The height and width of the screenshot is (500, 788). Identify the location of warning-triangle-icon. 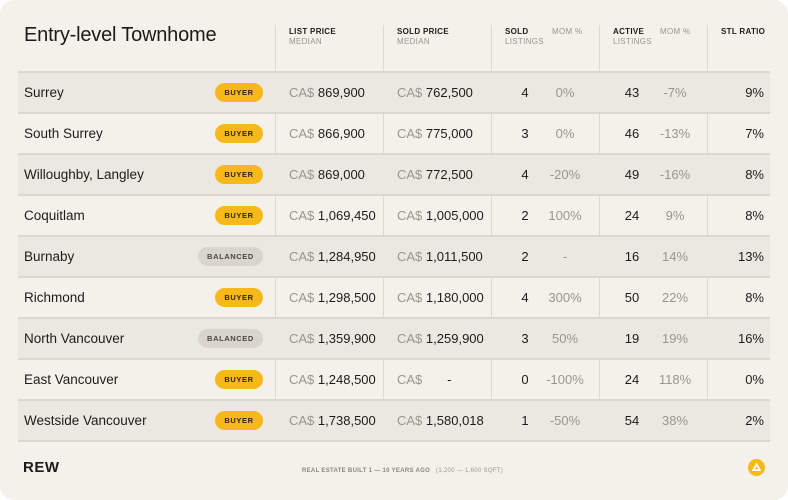
(756, 467).